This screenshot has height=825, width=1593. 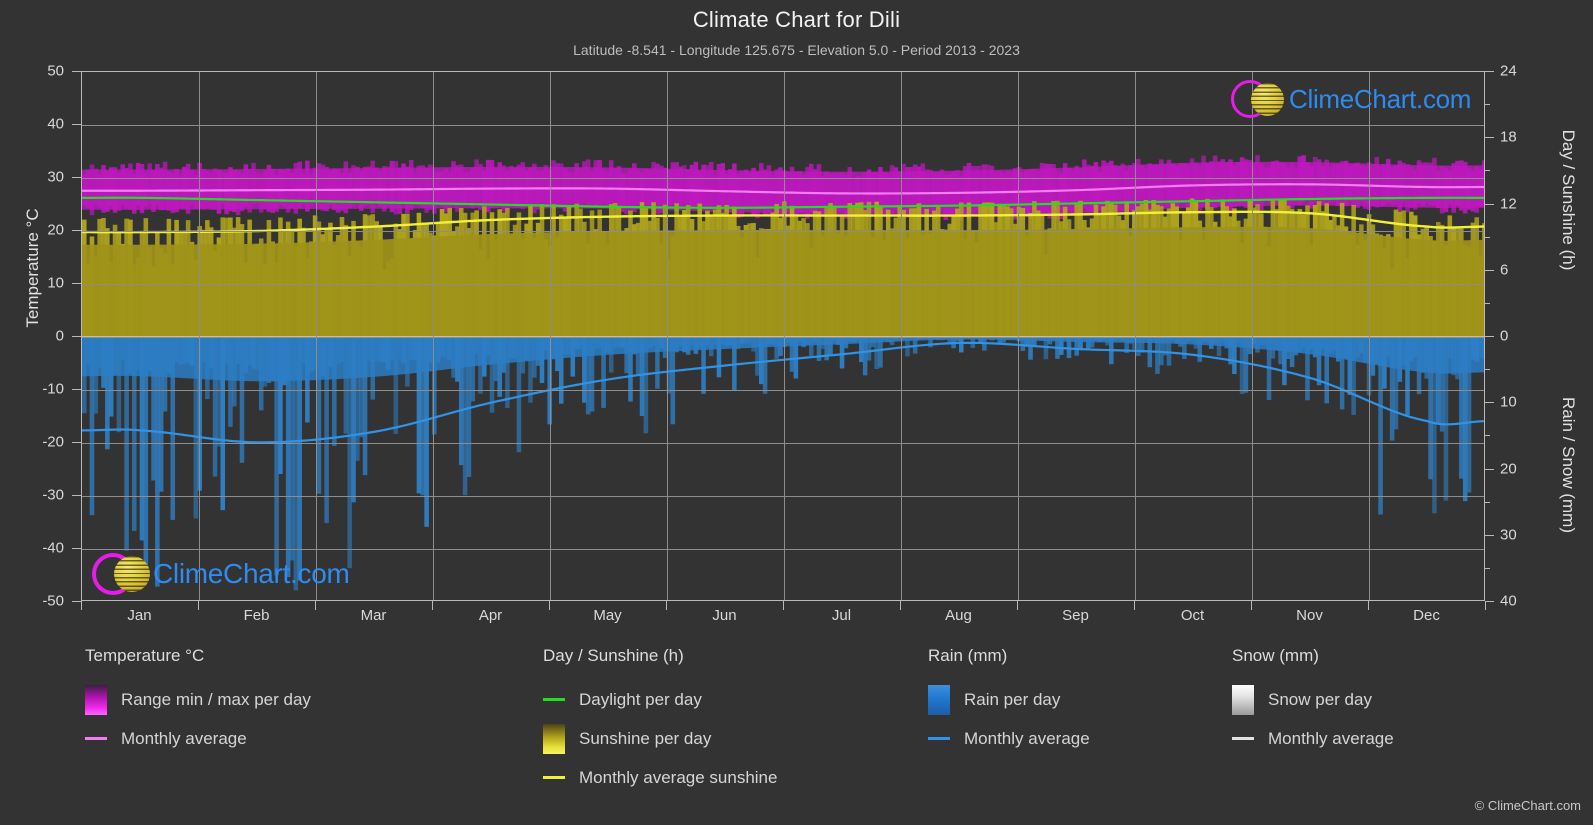 What do you see at coordinates (1504, 336) in the screenshot?
I see `y-tick-label-right-hours: 0` at bounding box center [1504, 336].